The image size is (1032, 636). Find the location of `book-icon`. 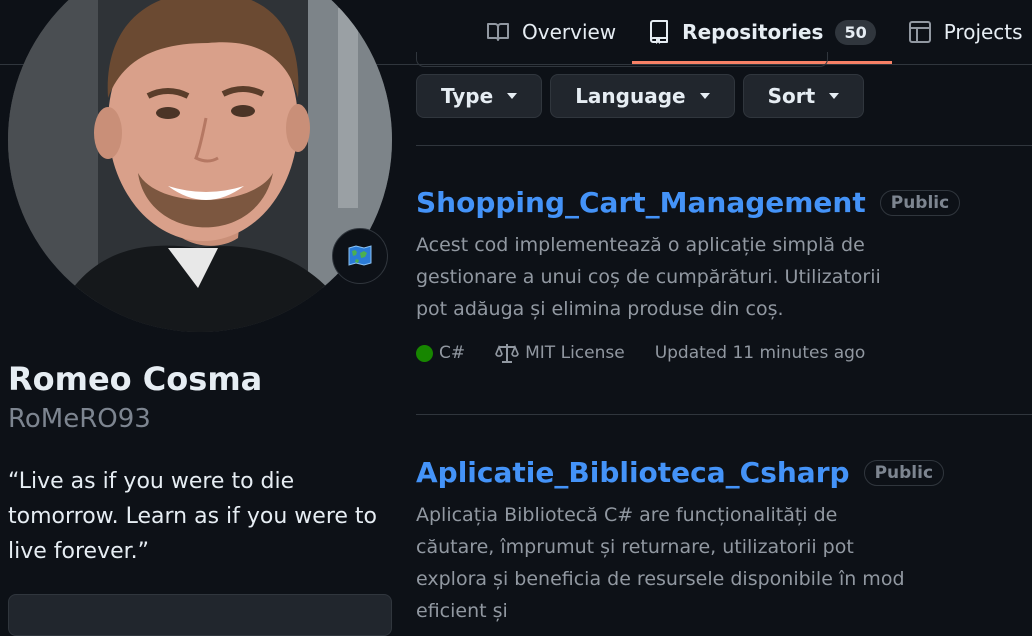

book-icon is located at coordinates (498, 32).